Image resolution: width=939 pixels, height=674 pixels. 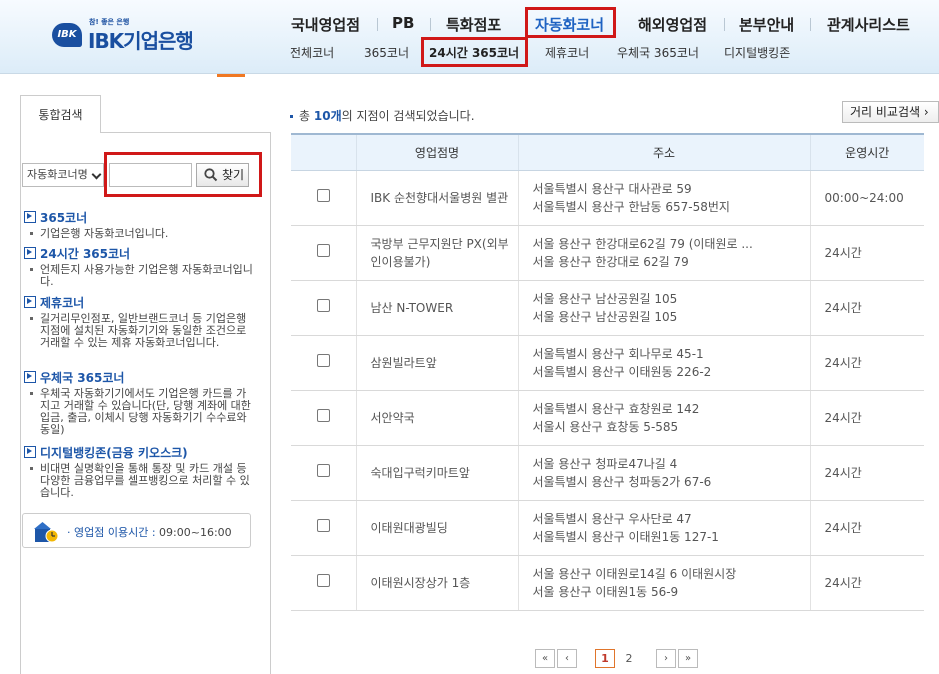 What do you see at coordinates (139, 452) in the screenshot?
I see `info-title: 디지털뱅킹존(금융 키오스크)` at bounding box center [139, 452].